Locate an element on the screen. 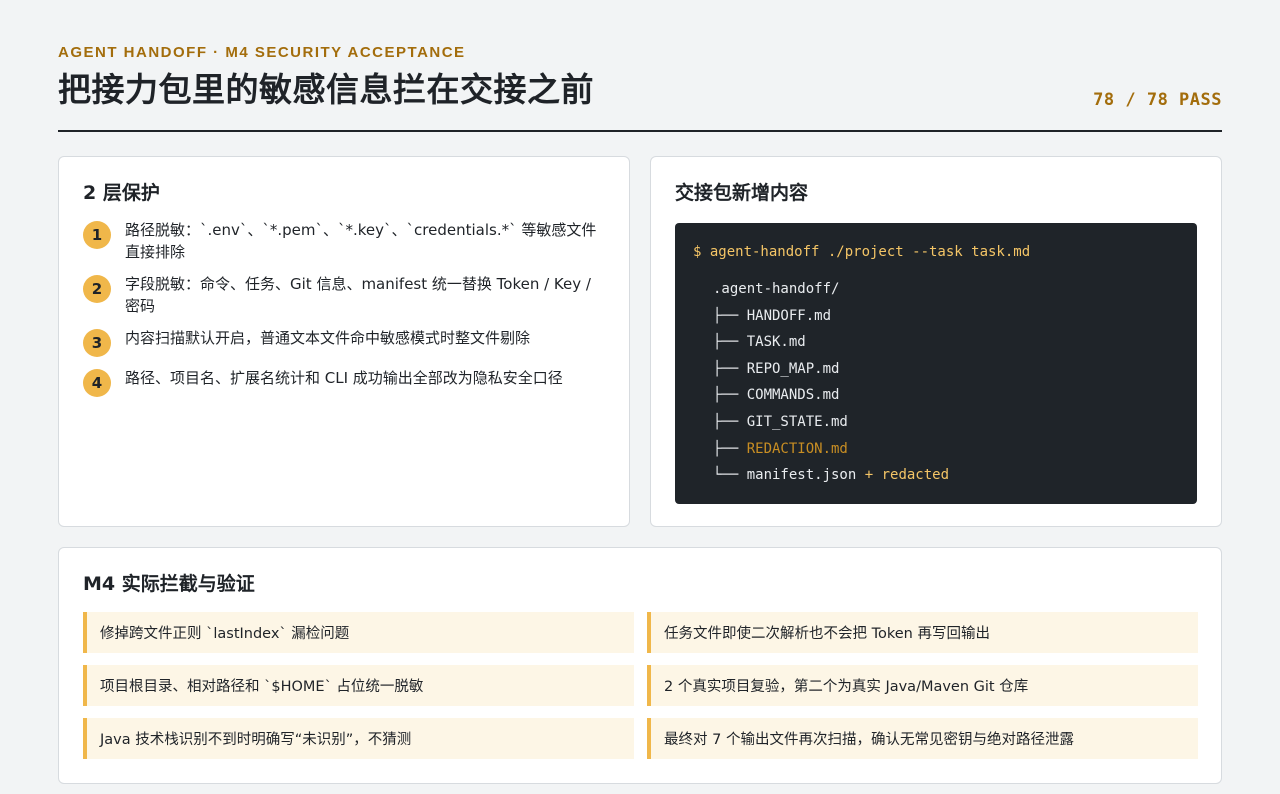  card-title: M4 实际拦截与验证 is located at coordinates (169, 584).